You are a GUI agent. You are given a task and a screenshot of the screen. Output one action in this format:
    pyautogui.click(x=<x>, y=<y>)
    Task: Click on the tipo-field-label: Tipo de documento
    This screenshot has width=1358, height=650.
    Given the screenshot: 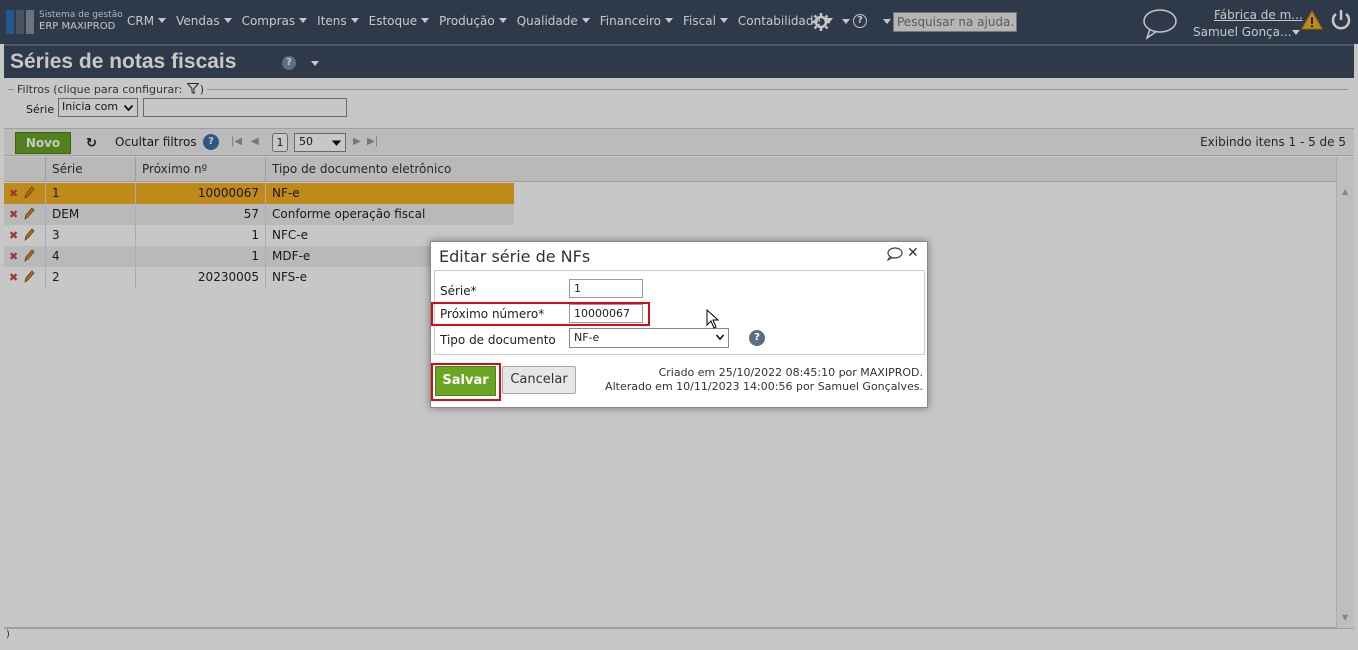 What is the action you would take?
    pyautogui.click(x=498, y=340)
    